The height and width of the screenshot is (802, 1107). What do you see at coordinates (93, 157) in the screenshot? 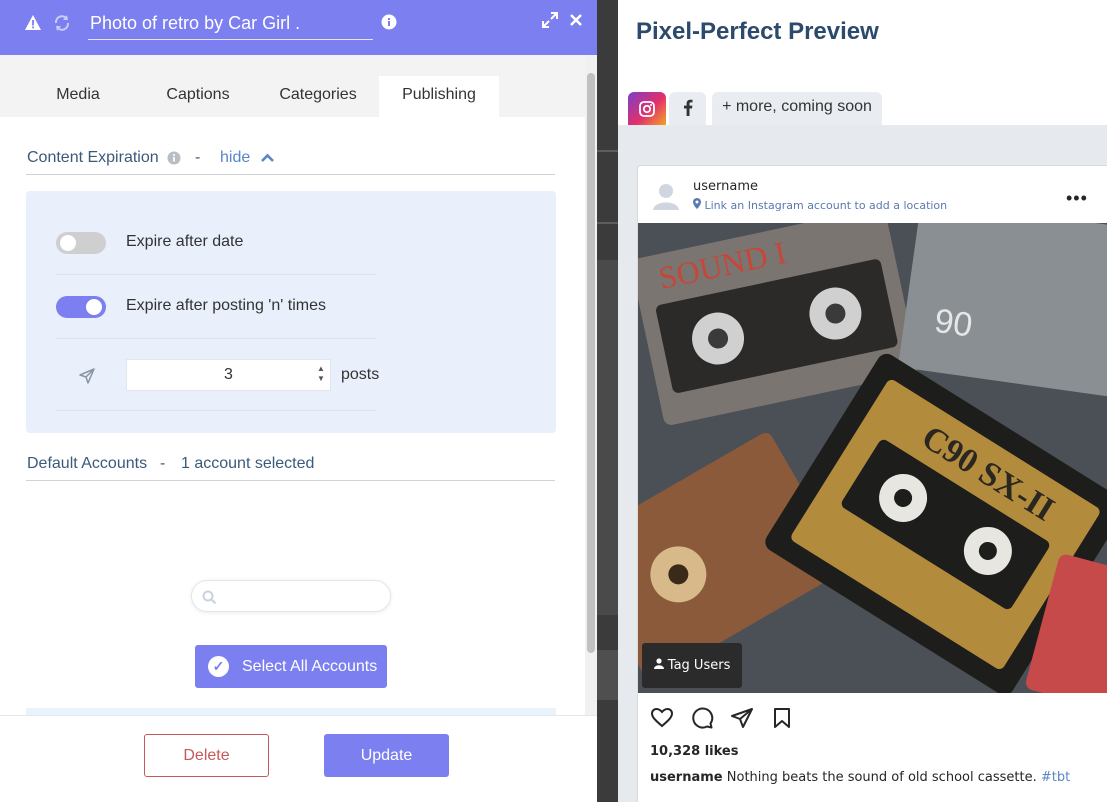
I see `content-expiration-label: Content Expiration` at bounding box center [93, 157].